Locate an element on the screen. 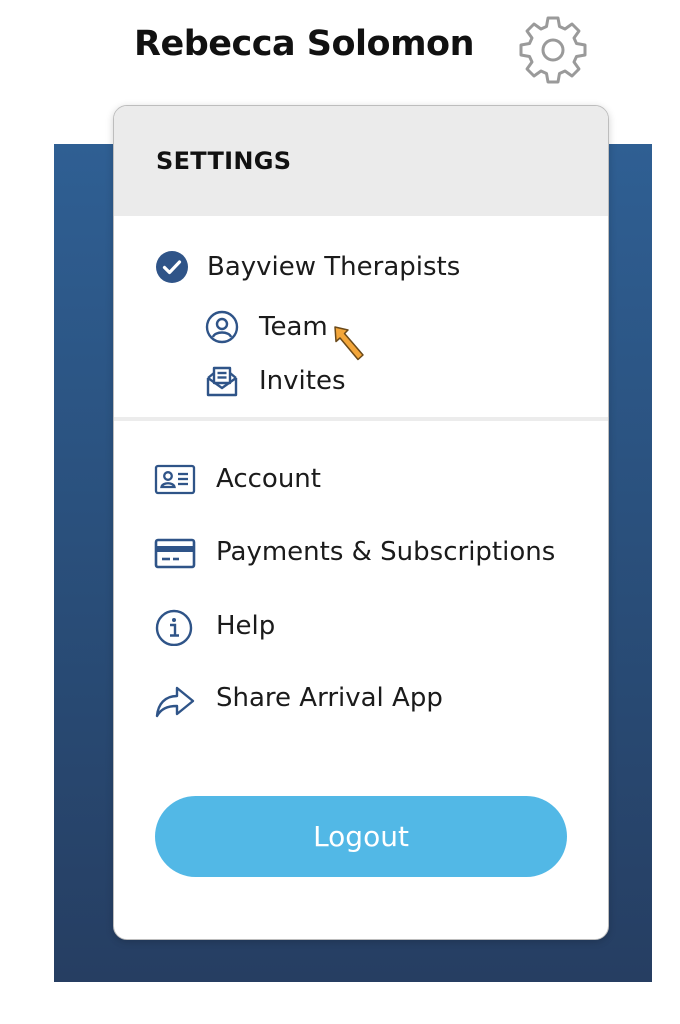 This screenshot has height=1024, width=680. check-circle-icon is located at coordinates (172, 267).